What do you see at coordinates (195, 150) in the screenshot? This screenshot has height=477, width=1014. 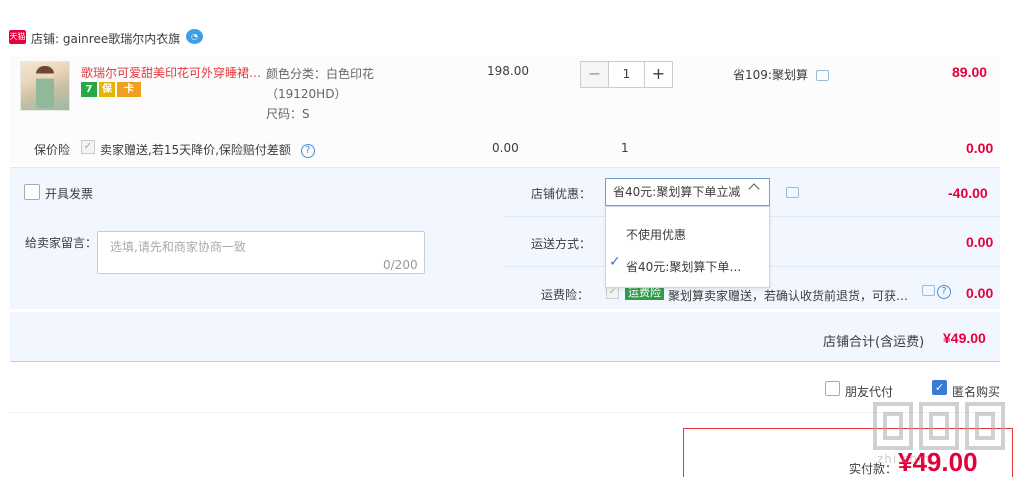 I see `insurance-description: 卖家赠送,若15天降价,保险赔付差额` at bounding box center [195, 150].